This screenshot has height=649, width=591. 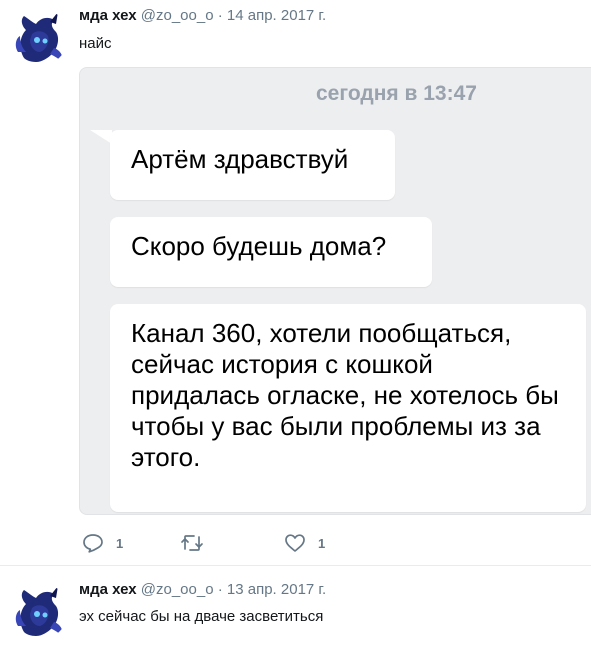 I want to click on tweet-date: 14 апр. 2017 г., so click(x=276, y=15).